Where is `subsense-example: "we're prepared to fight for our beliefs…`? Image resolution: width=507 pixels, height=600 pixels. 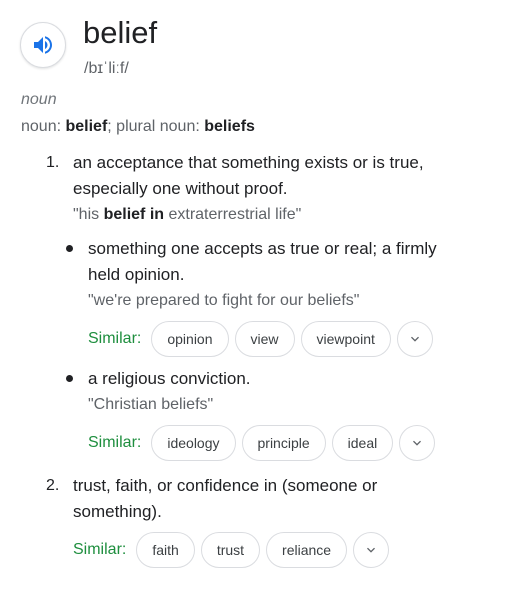 subsense-example: "we're prepared to fight for our beliefs… is located at coordinates (224, 300).